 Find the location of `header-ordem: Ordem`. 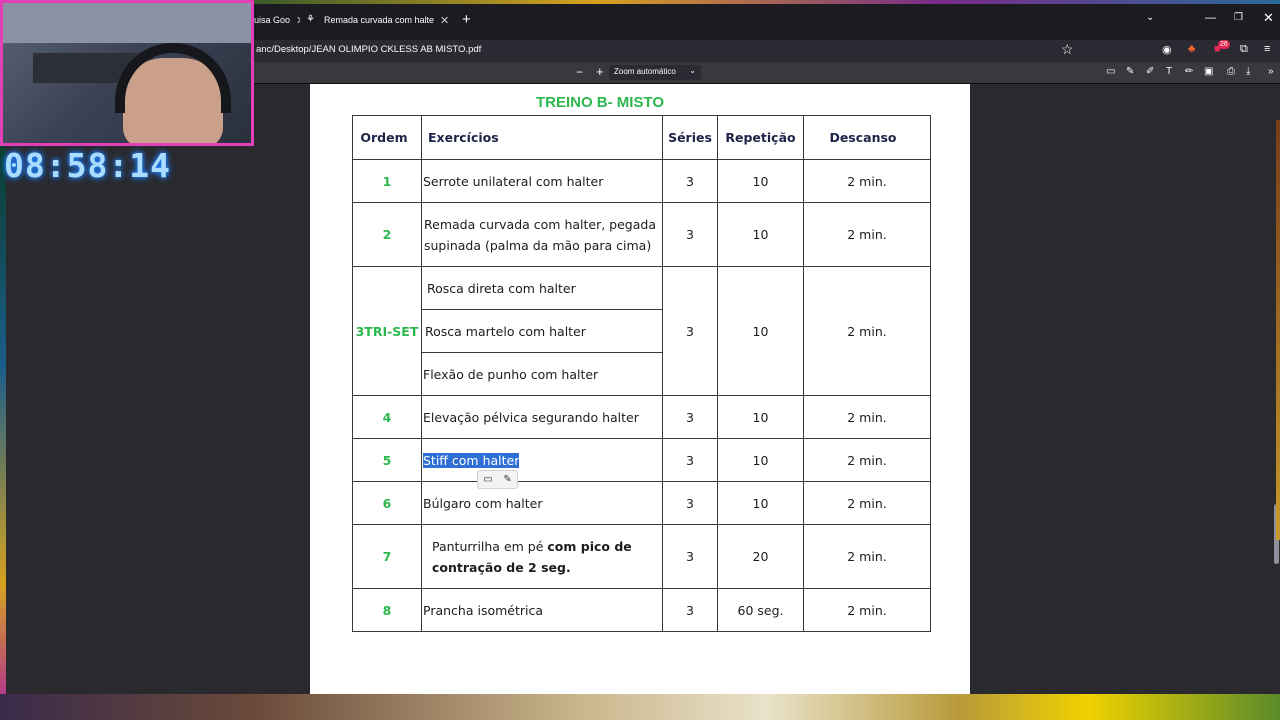

header-ordem: Ordem is located at coordinates (387, 137).